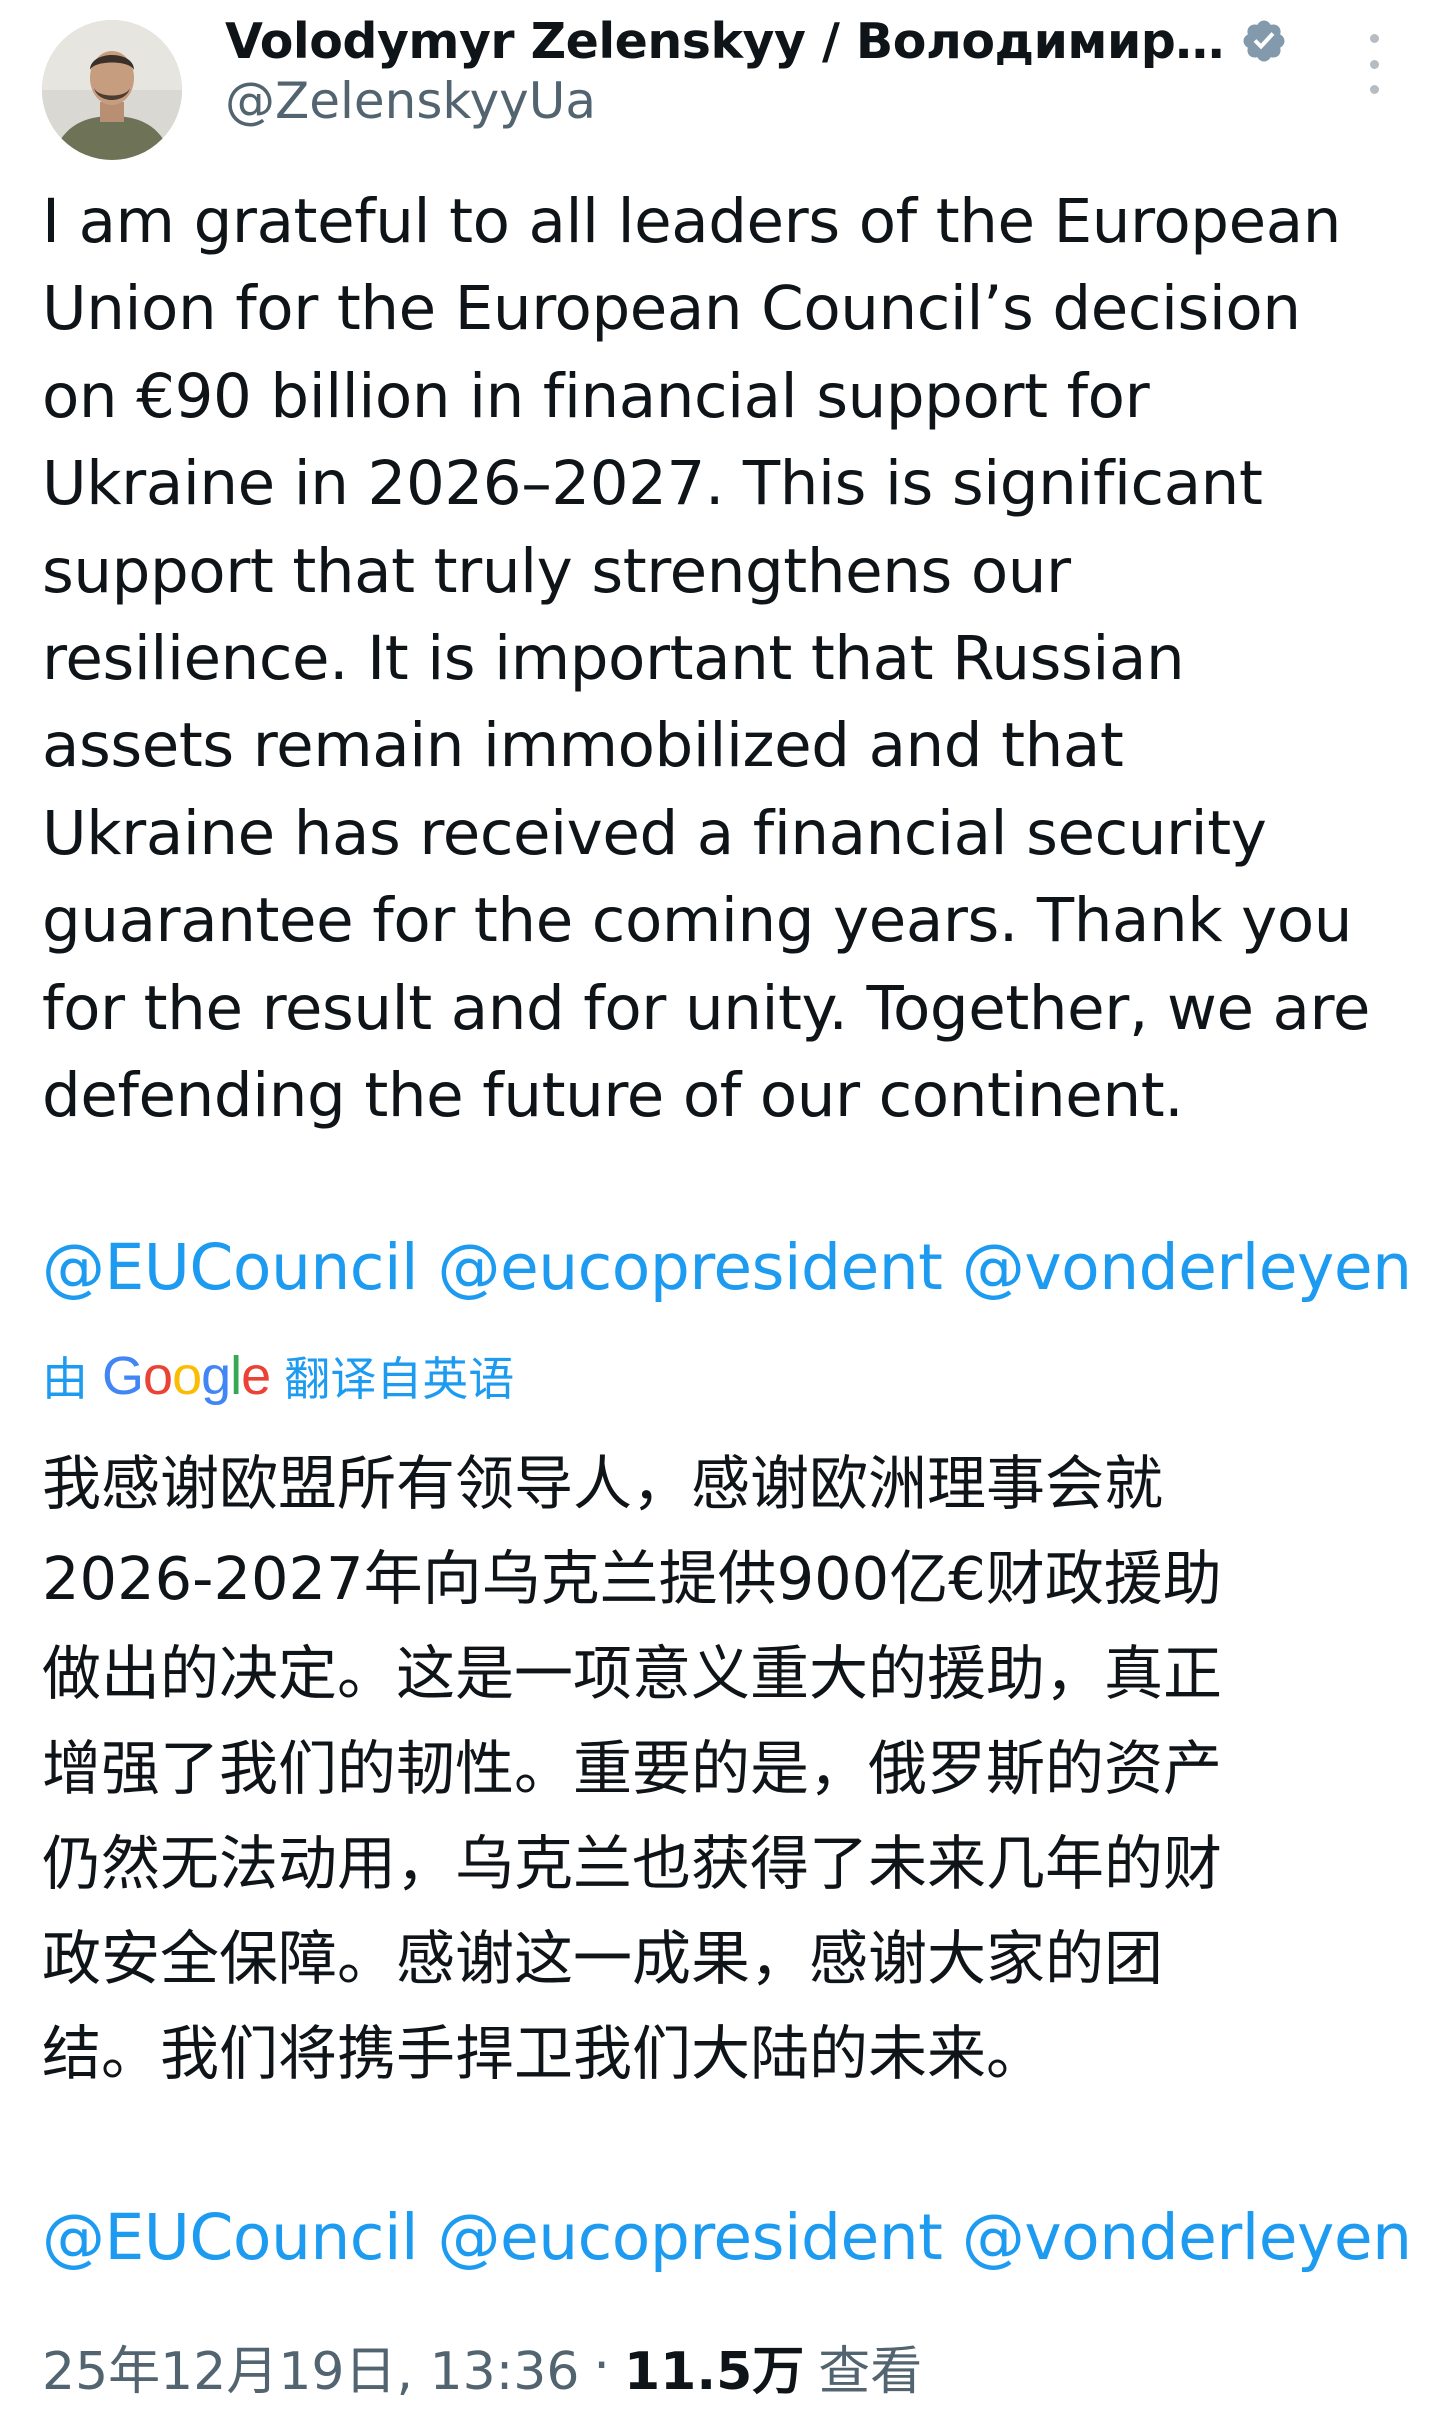 The image size is (1439, 2411). I want to click on handle: @ZelenskyyUa, so click(410, 101).